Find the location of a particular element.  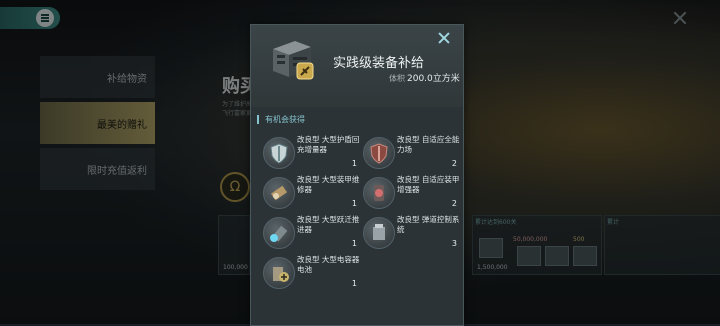

reward-item: 改良型 大型护盾回充增量器 1 is located at coordinates (309, 153).